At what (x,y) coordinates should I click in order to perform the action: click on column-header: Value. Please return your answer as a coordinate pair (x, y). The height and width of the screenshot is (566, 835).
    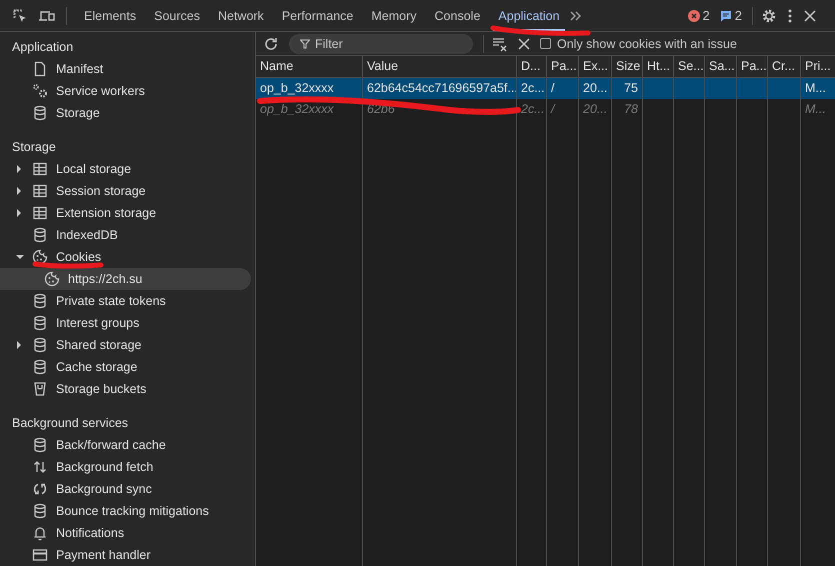
    Looking at the image, I should click on (382, 66).